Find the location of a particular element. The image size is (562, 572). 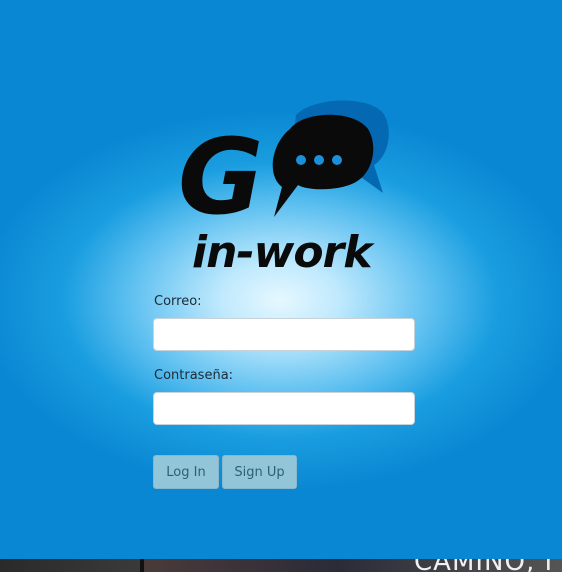

password-field is located at coordinates (284, 408).